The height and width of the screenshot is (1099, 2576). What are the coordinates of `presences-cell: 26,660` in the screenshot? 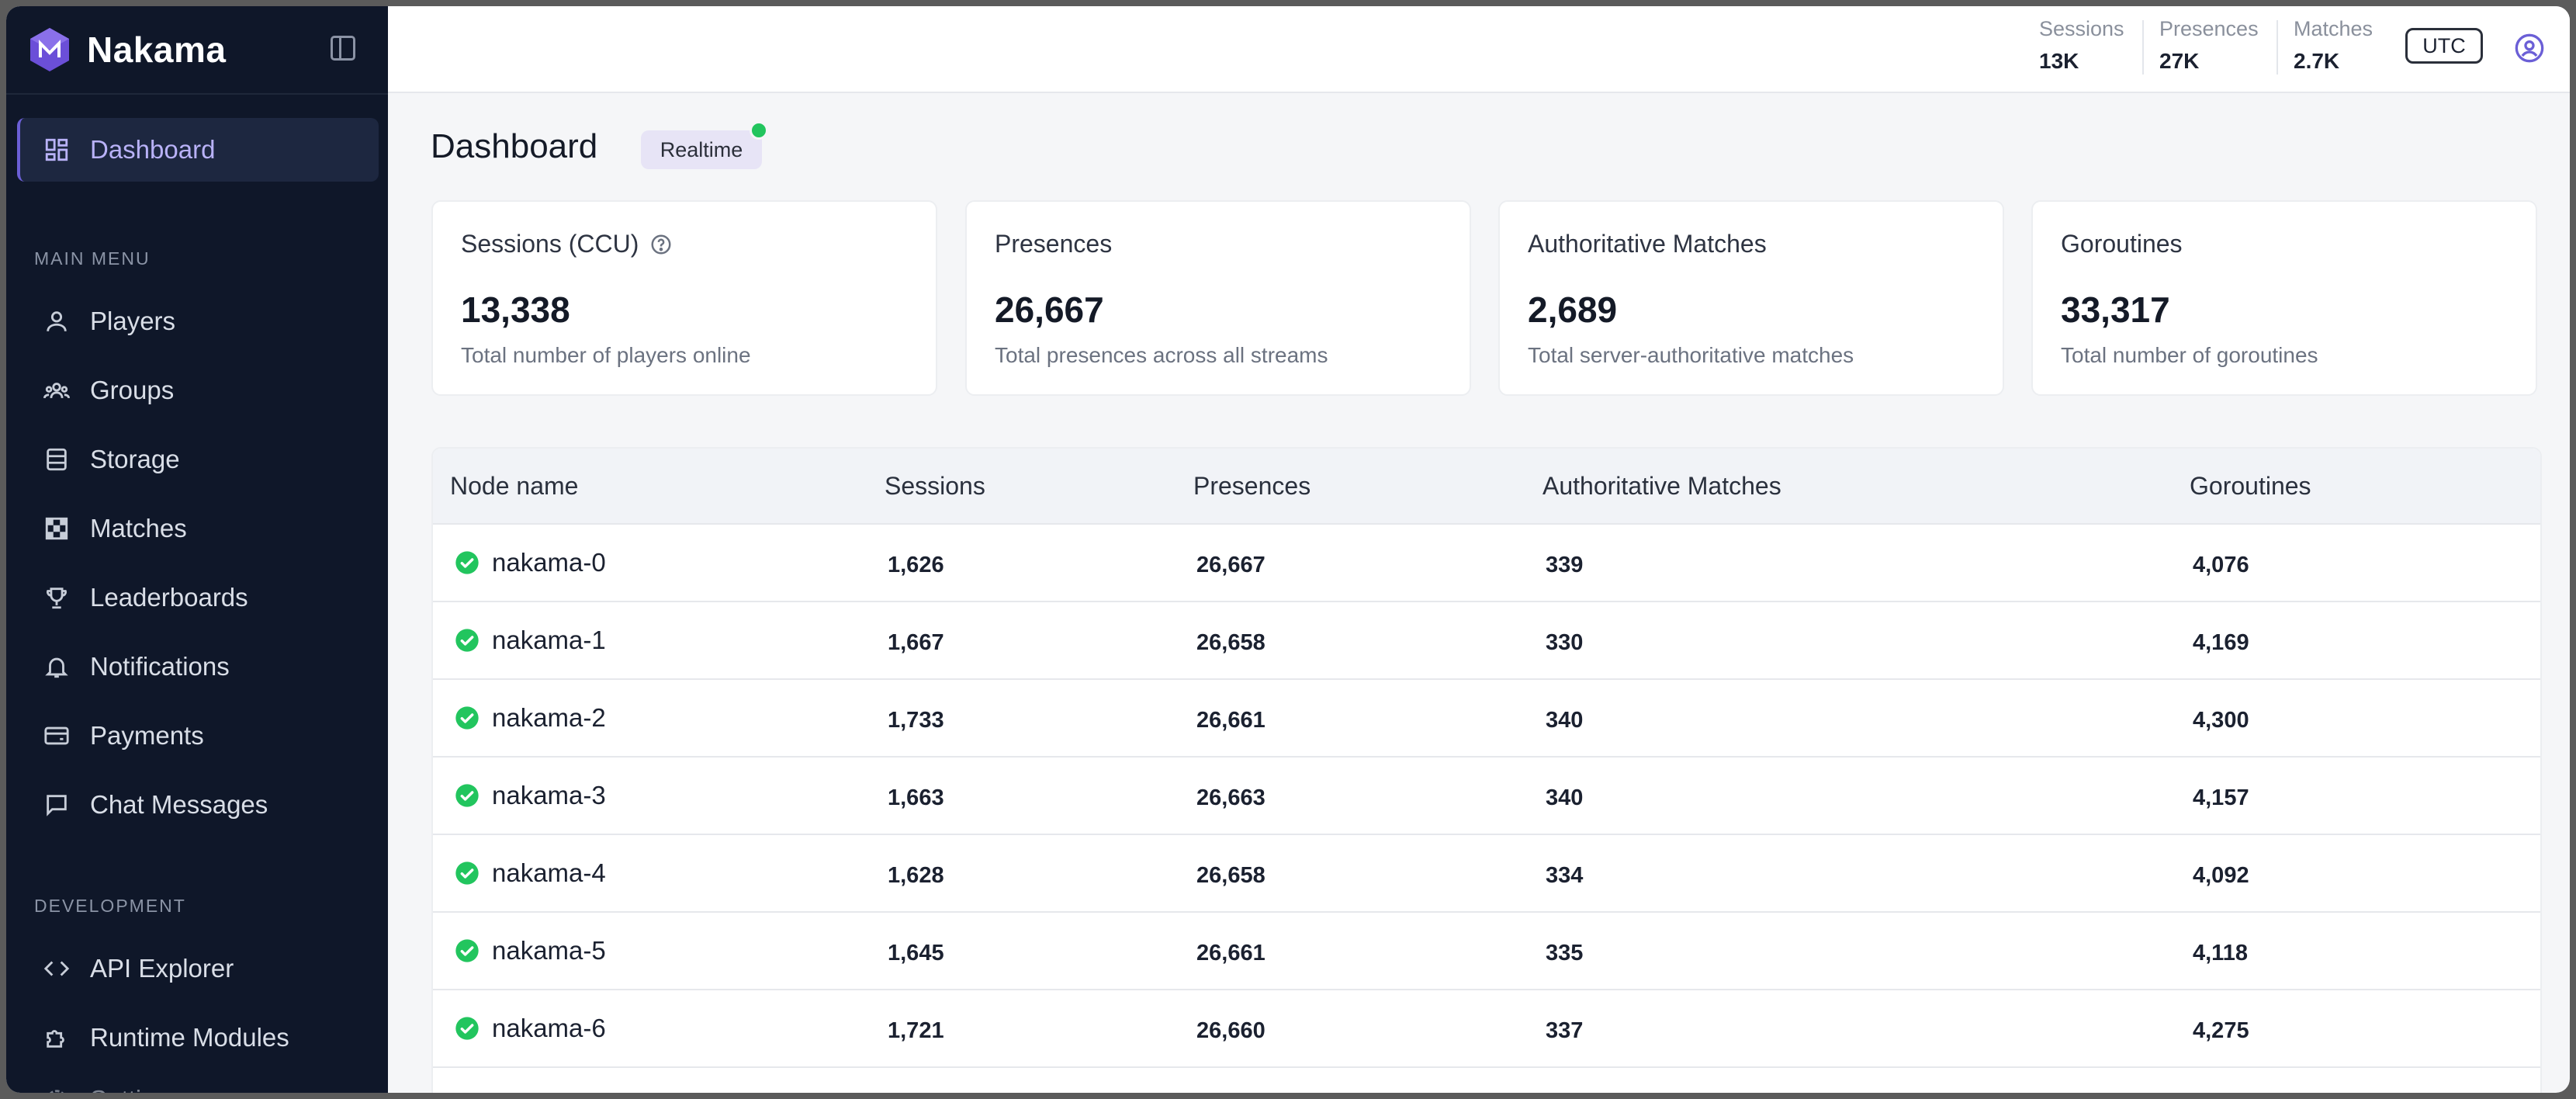 It's located at (1230, 1030).